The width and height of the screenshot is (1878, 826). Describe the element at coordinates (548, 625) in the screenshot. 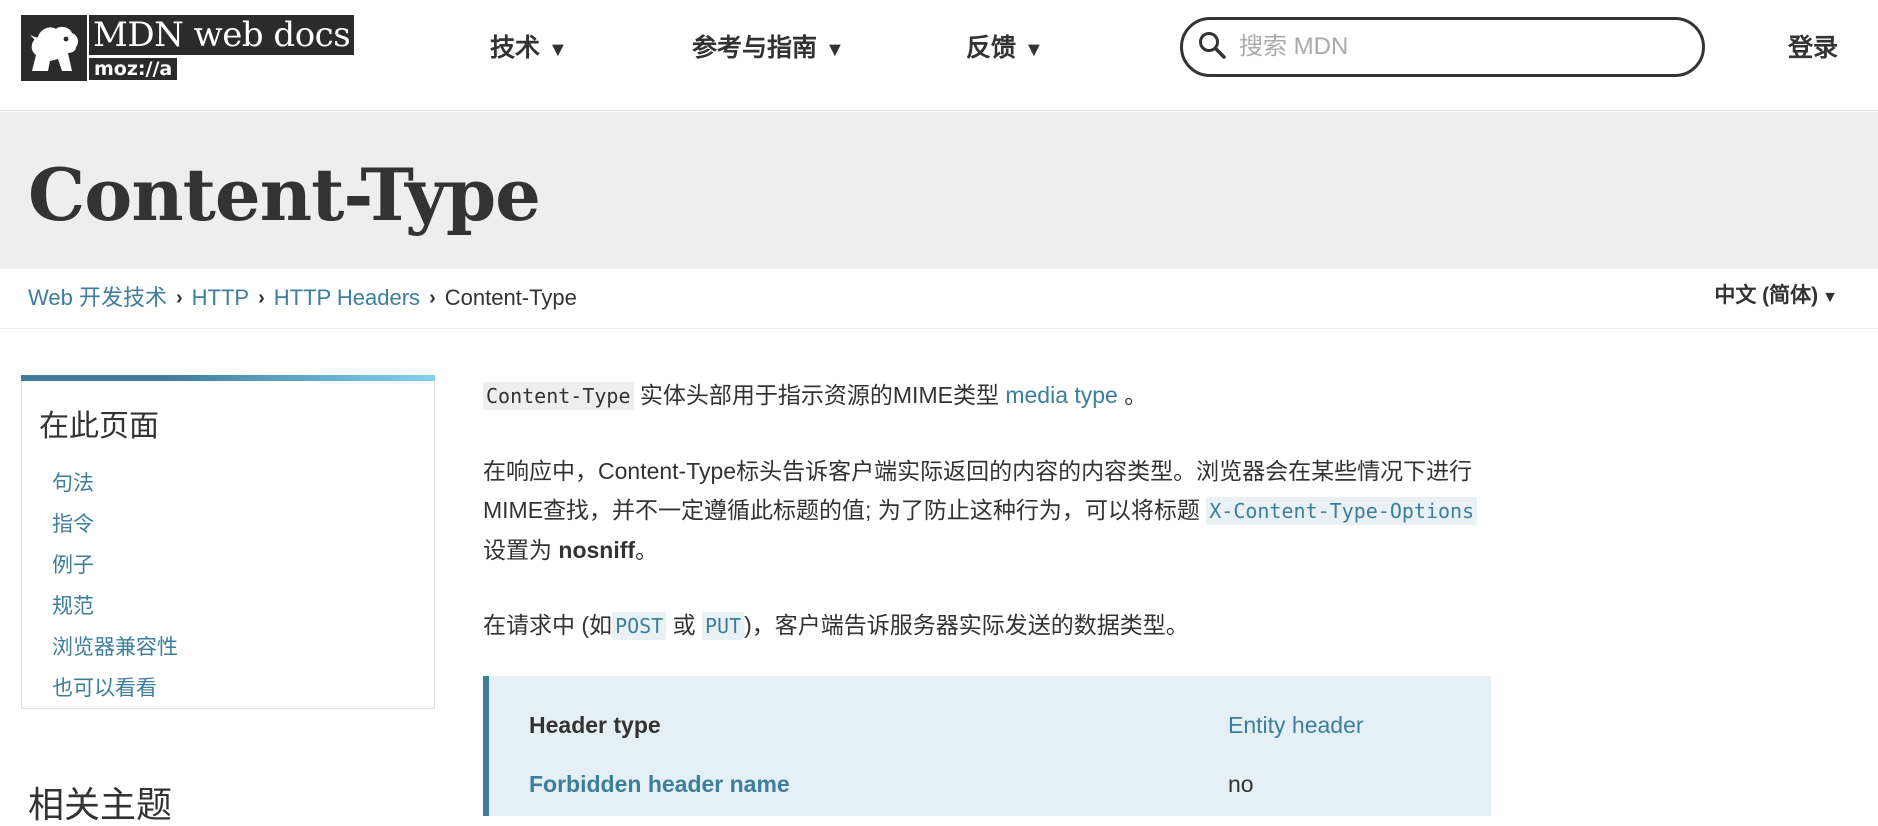

I see `paragraph-text: 在请求中 (如` at that location.